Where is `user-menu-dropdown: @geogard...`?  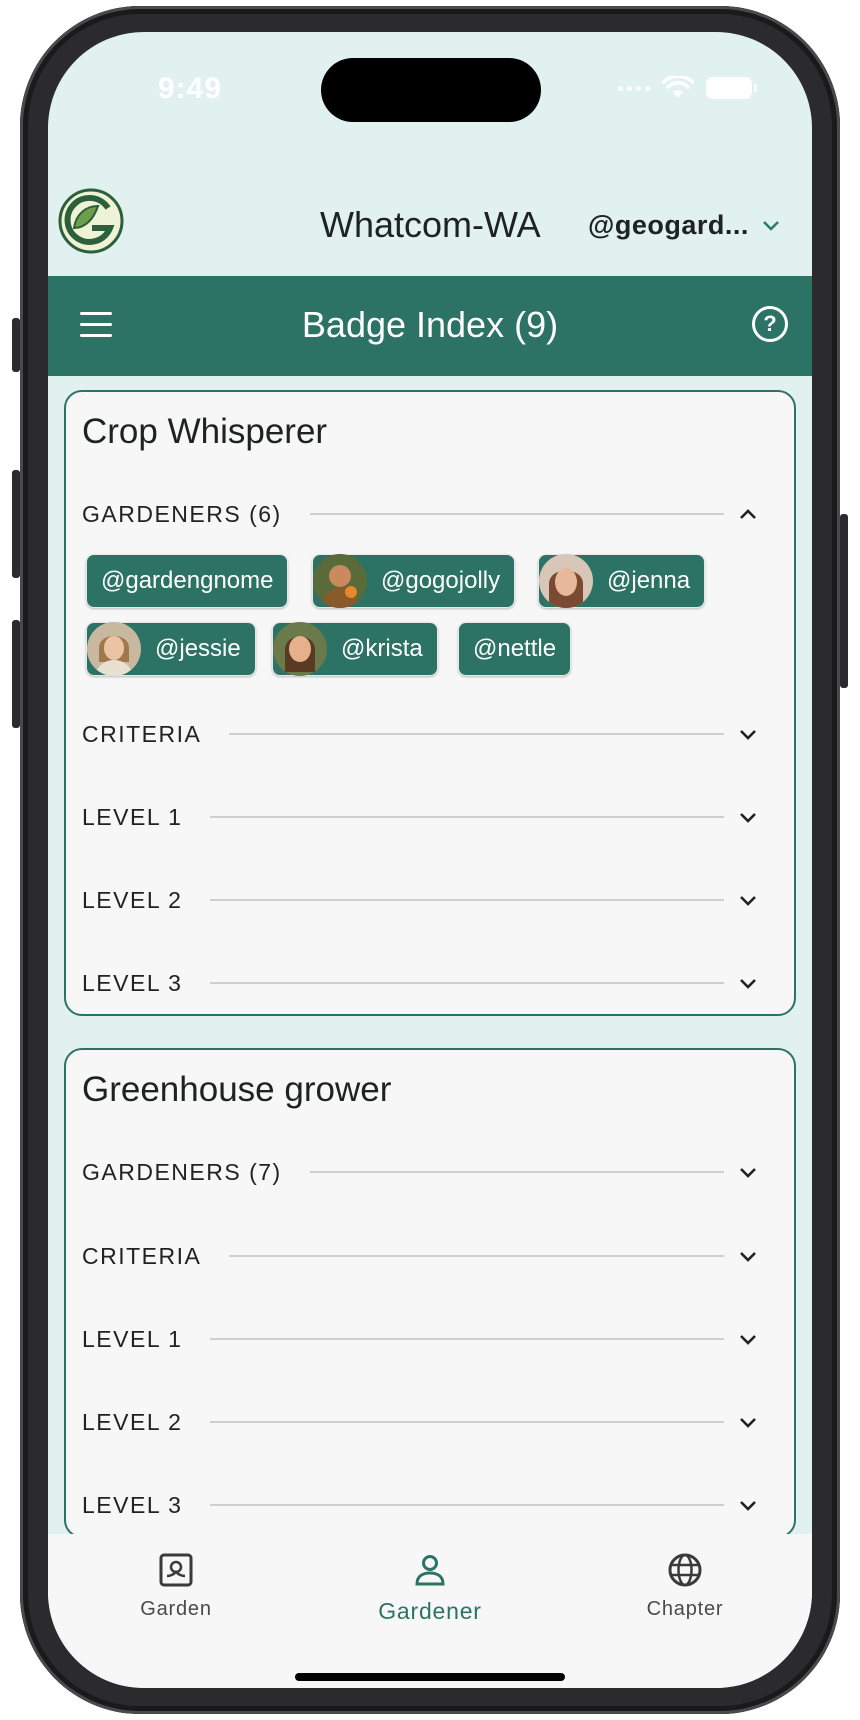
user-menu-dropdown: @geogard... is located at coordinates (684, 225).